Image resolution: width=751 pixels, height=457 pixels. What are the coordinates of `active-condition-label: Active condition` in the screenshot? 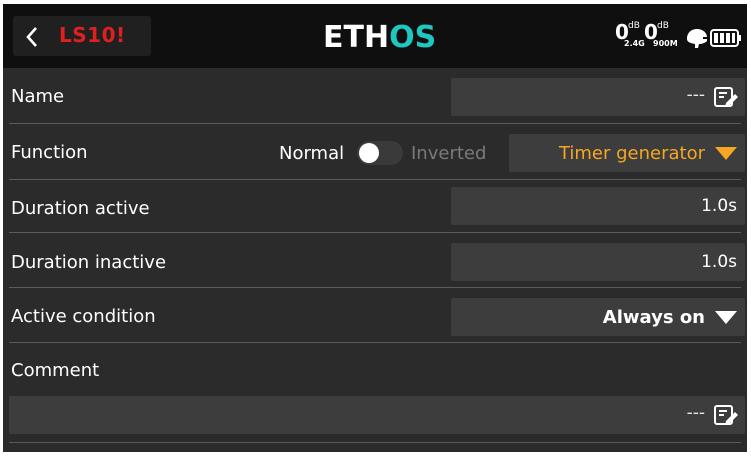 It's located at (83, 316).